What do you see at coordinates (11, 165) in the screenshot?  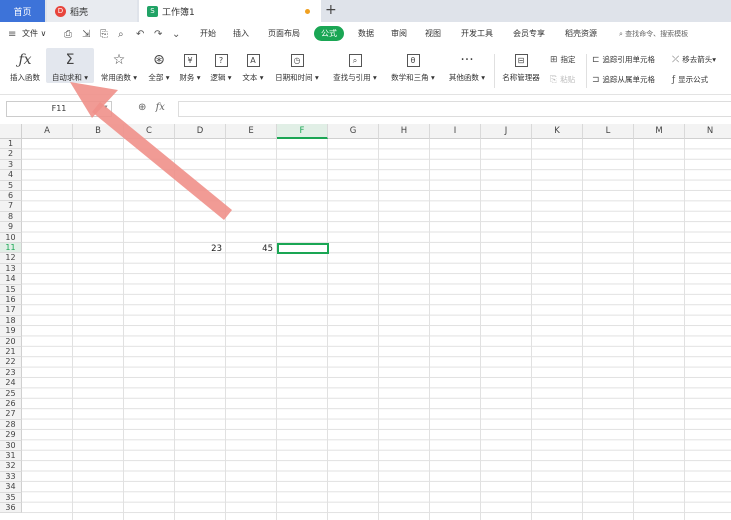 I see `row-header-3: 3` at bounding box center [11, 165].